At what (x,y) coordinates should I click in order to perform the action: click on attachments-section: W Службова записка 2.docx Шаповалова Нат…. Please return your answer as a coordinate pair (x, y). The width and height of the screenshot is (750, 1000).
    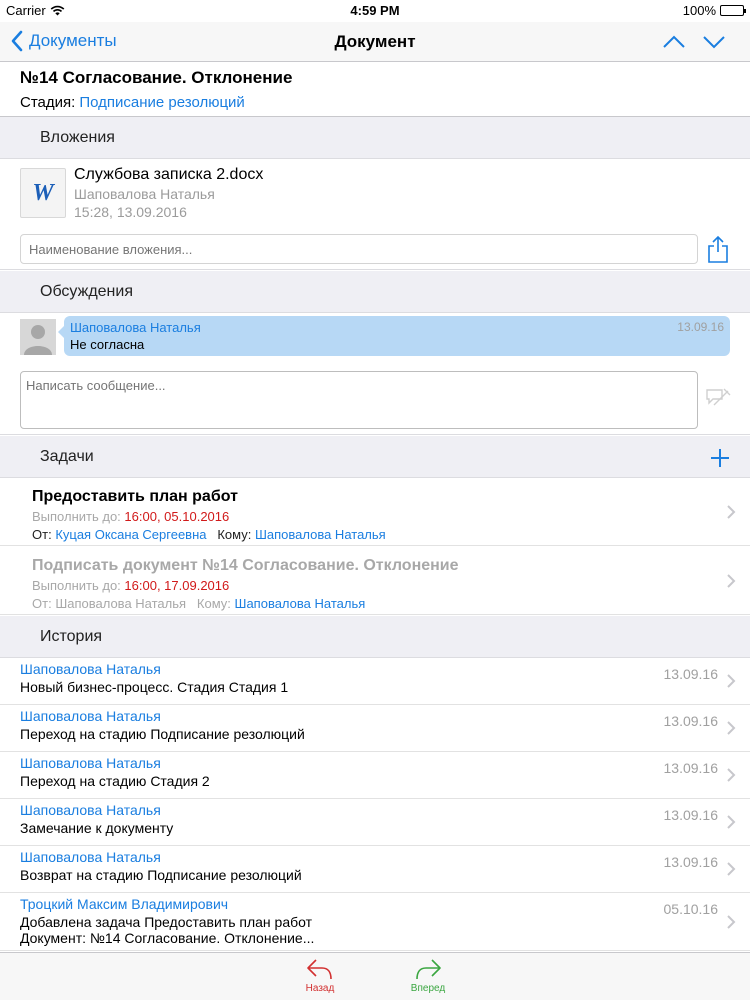
    Looking at the image, I should click on (375, 215).